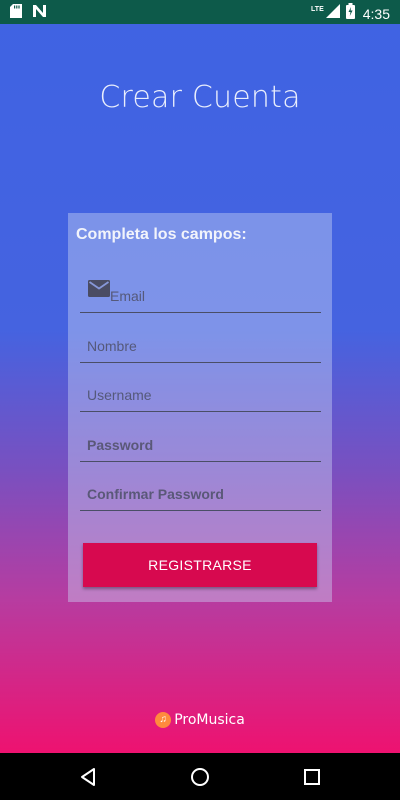  I want to click on network-type: LTE, so click(317, 9).